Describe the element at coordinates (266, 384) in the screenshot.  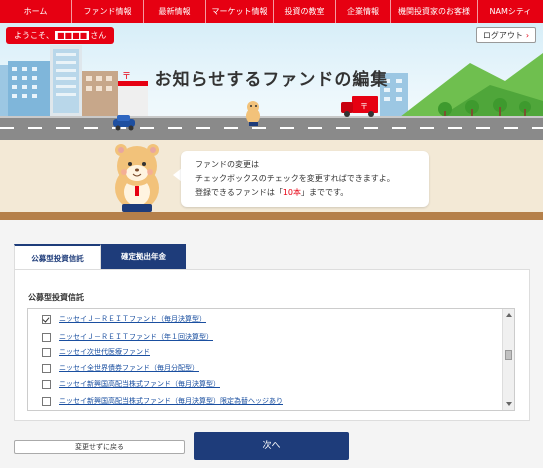
I see `fund-row: ニッセイ新興国高配当株式ファンド（毎月決算型）` at that location.